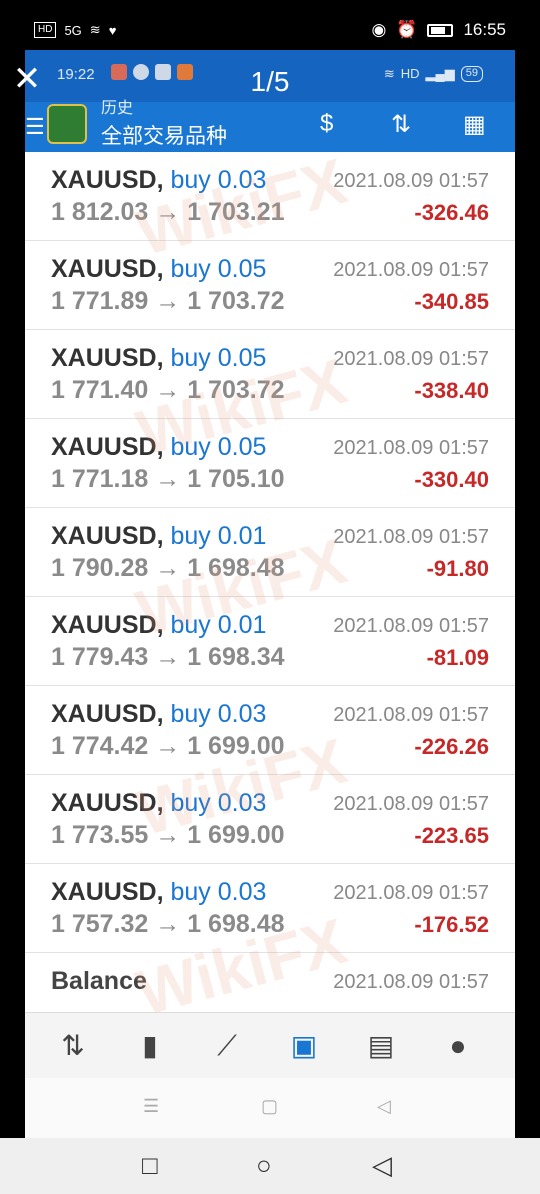  I want to click on trade-prices: 1 790.28 → 1 698.48, so click(168, 568).